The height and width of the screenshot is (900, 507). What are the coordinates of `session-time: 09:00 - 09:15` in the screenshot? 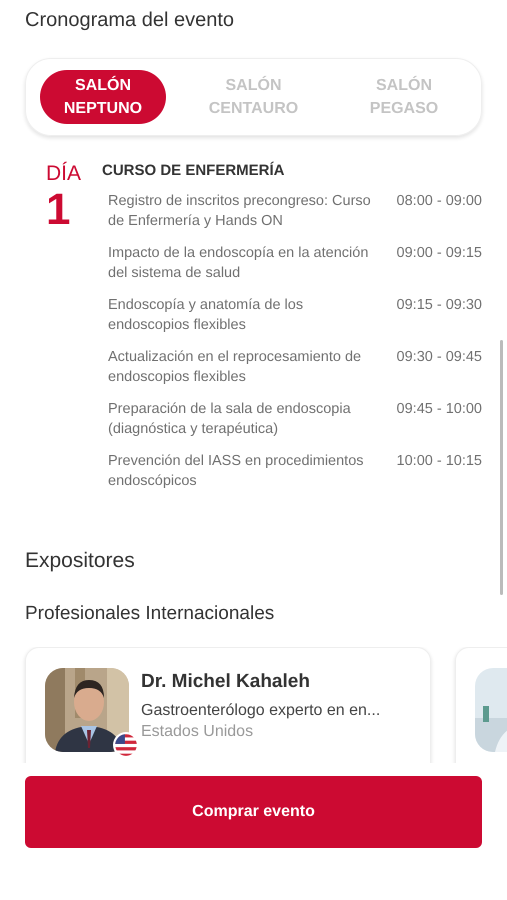 It's located at (439, 253).